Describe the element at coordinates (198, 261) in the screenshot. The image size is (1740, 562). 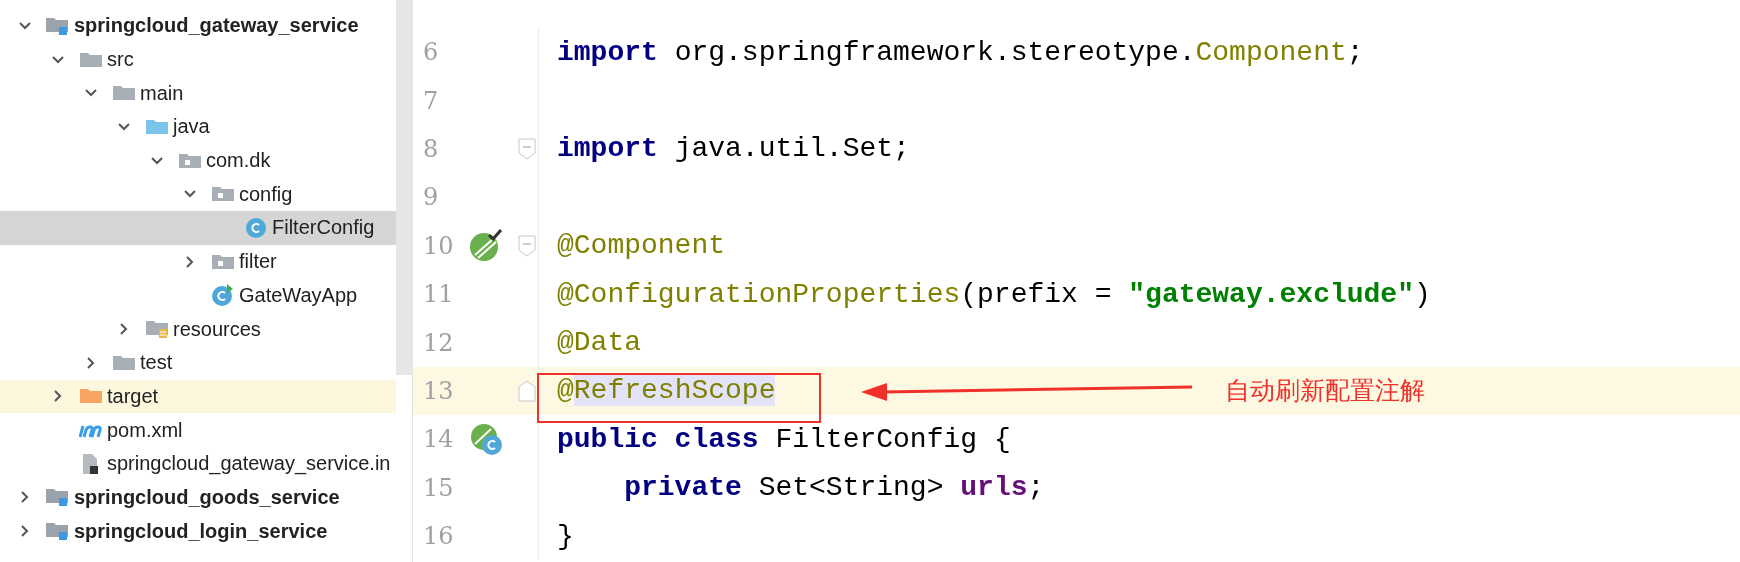
I see `tree-item: filter` at that location.